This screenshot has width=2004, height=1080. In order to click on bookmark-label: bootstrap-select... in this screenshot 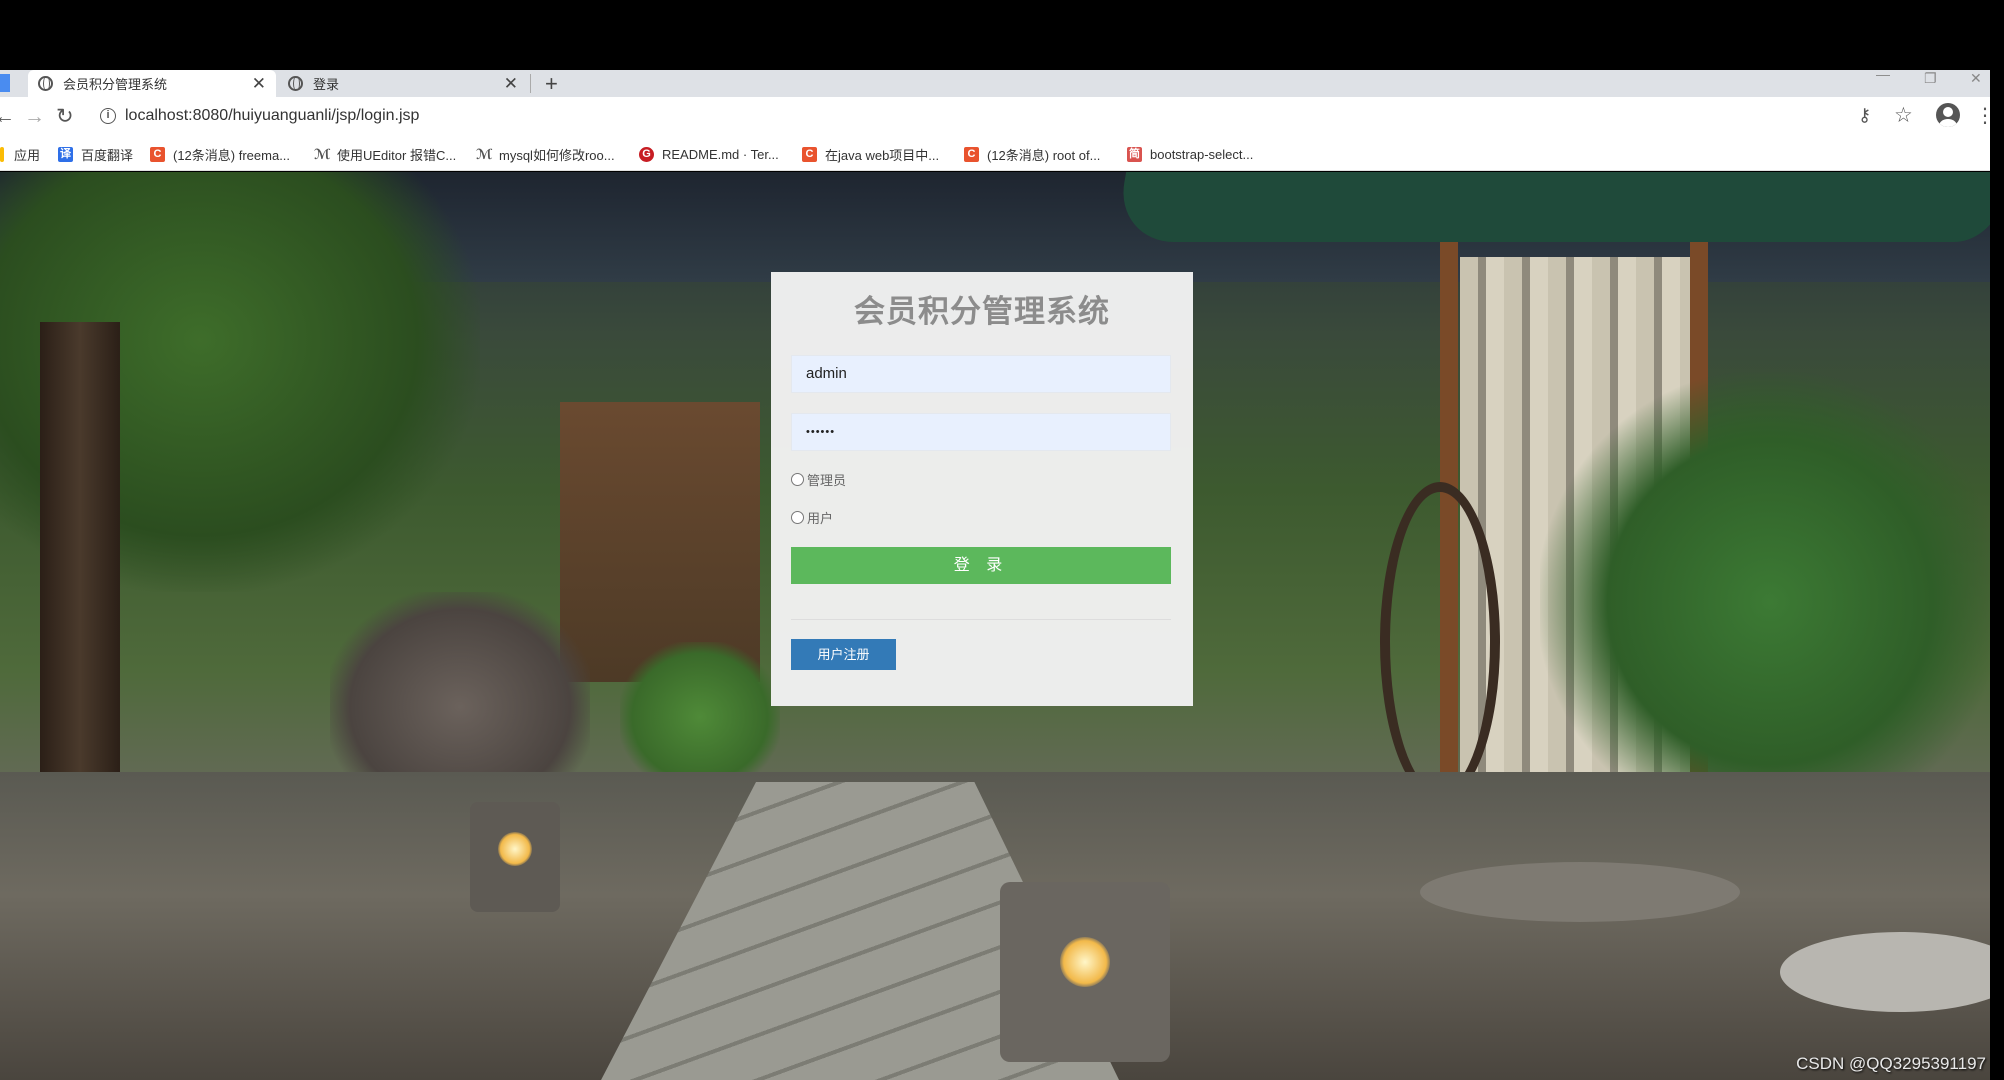, I will do `click(1202, 154)`.